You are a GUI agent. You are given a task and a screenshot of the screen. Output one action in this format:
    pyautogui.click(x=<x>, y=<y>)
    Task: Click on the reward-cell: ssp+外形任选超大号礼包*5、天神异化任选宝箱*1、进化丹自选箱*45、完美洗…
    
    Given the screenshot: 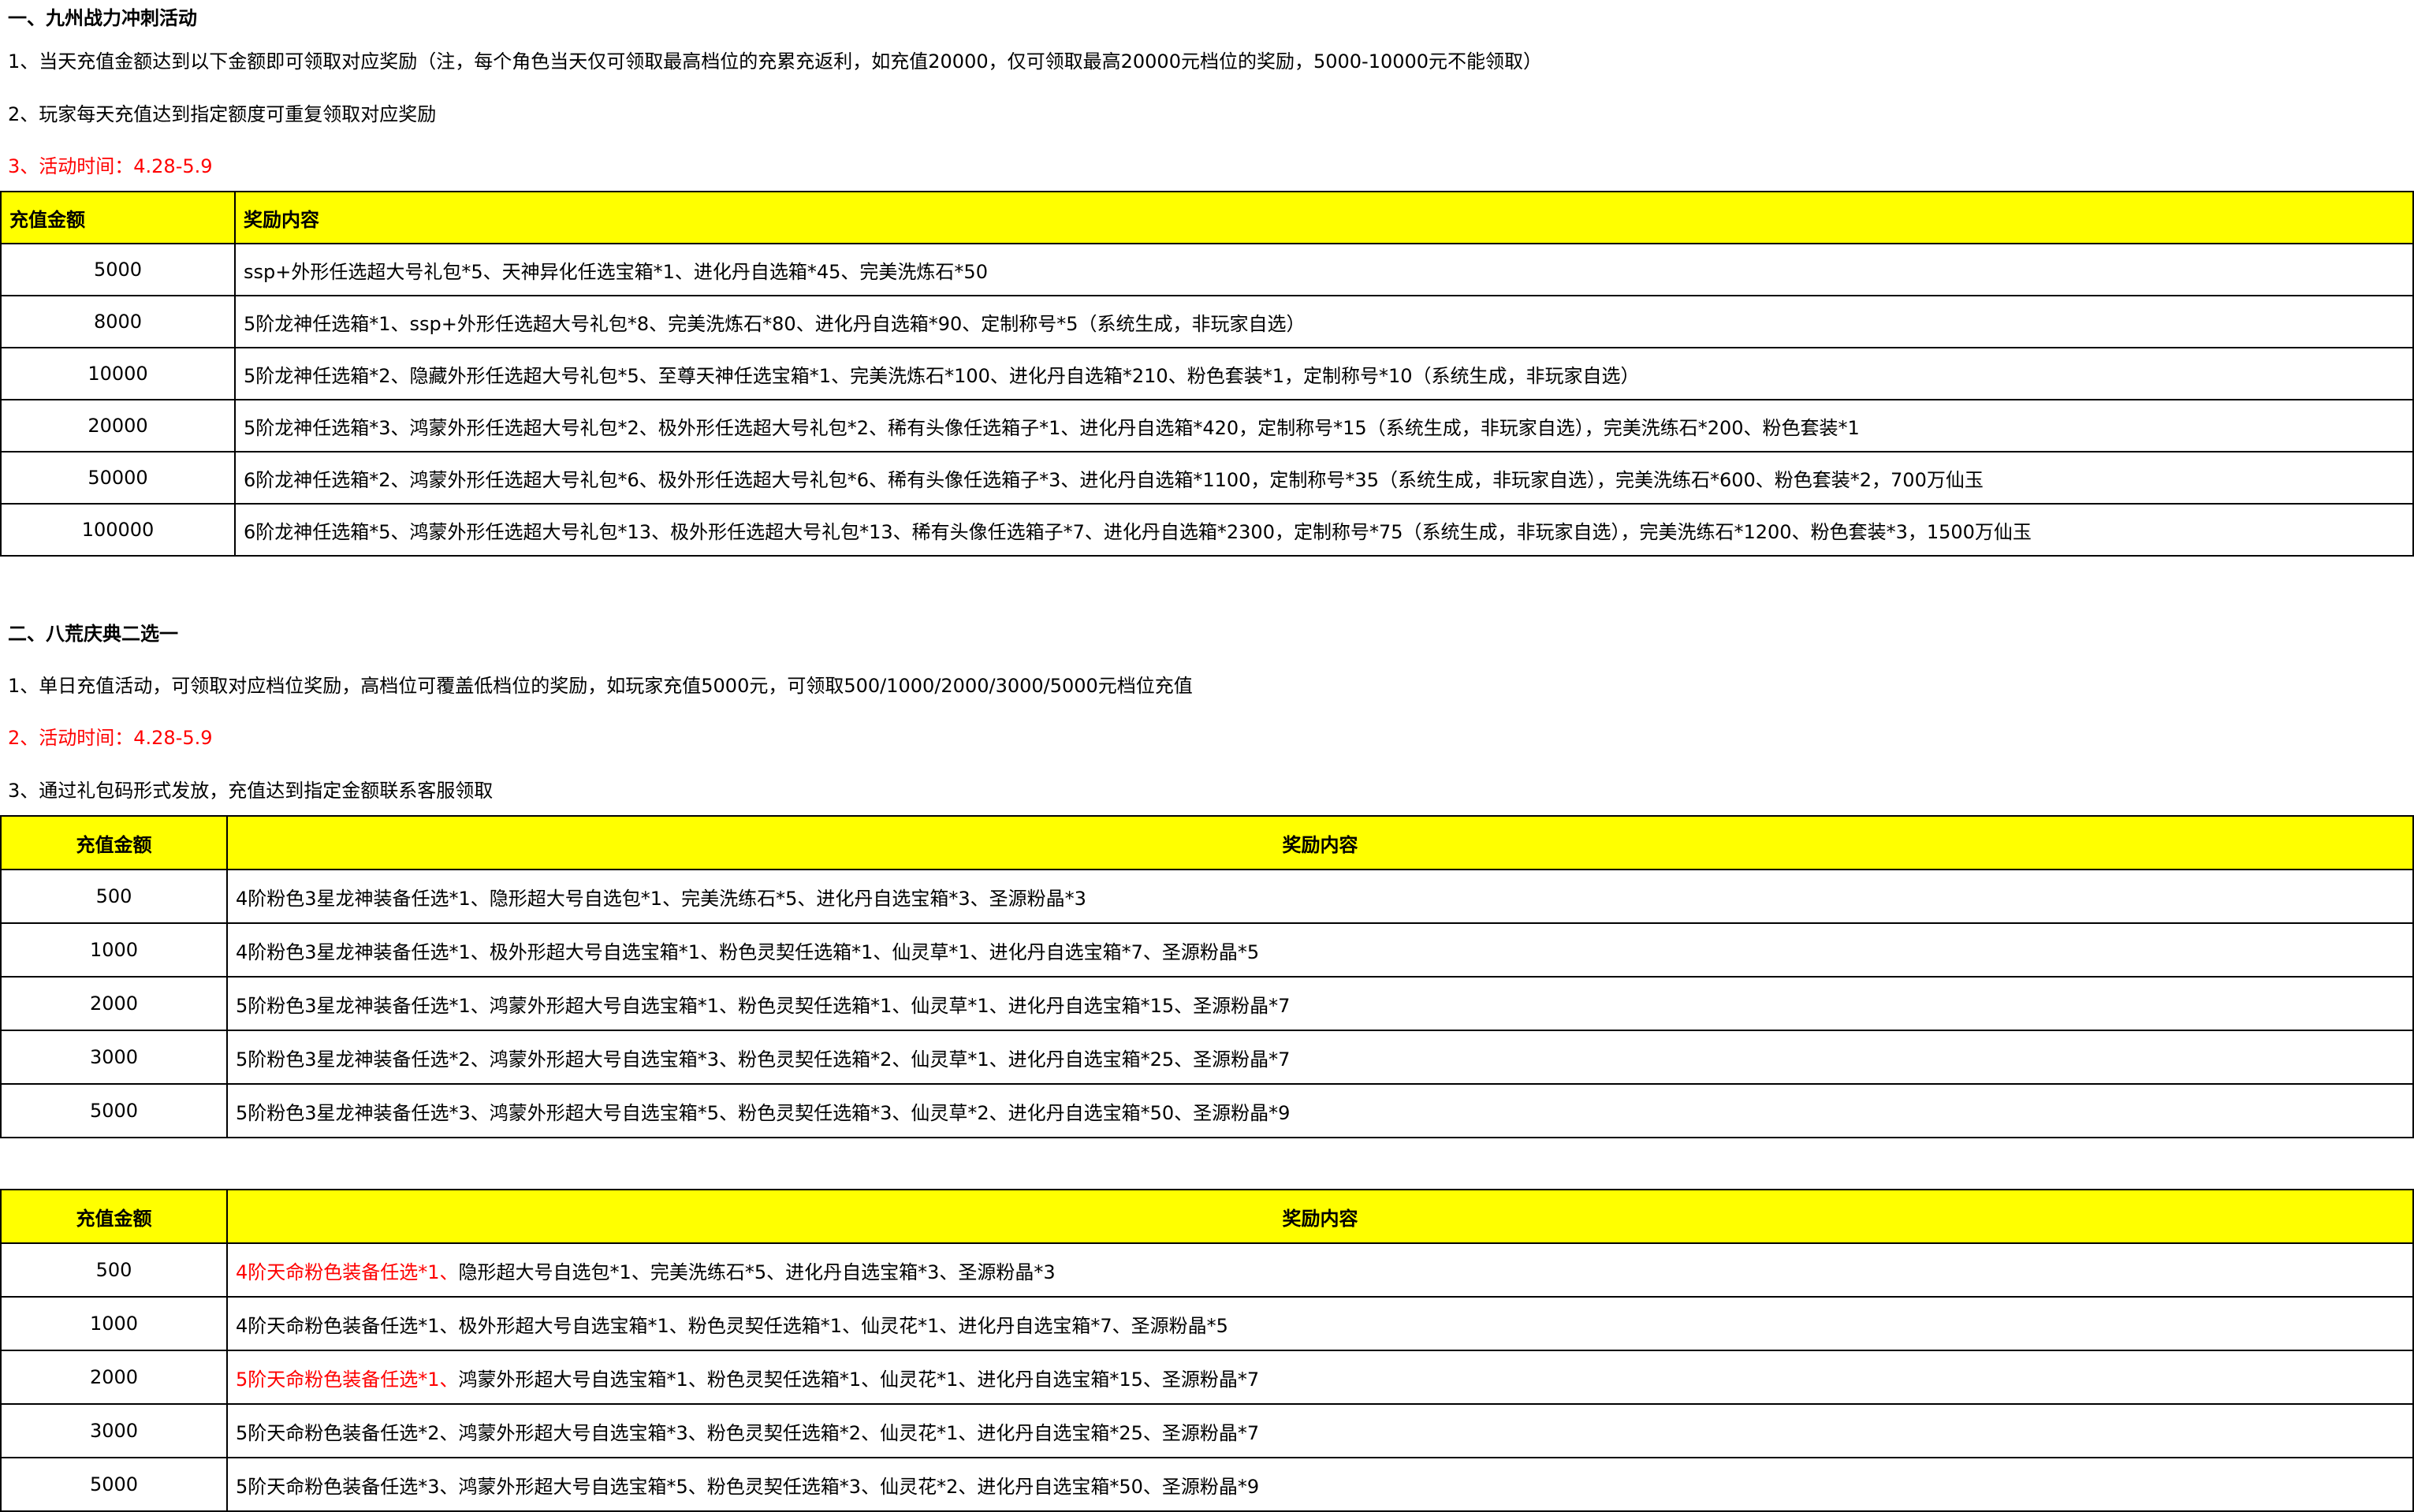 What is the action you would take?
    pyautogui.click(x=1324, y=270)
    